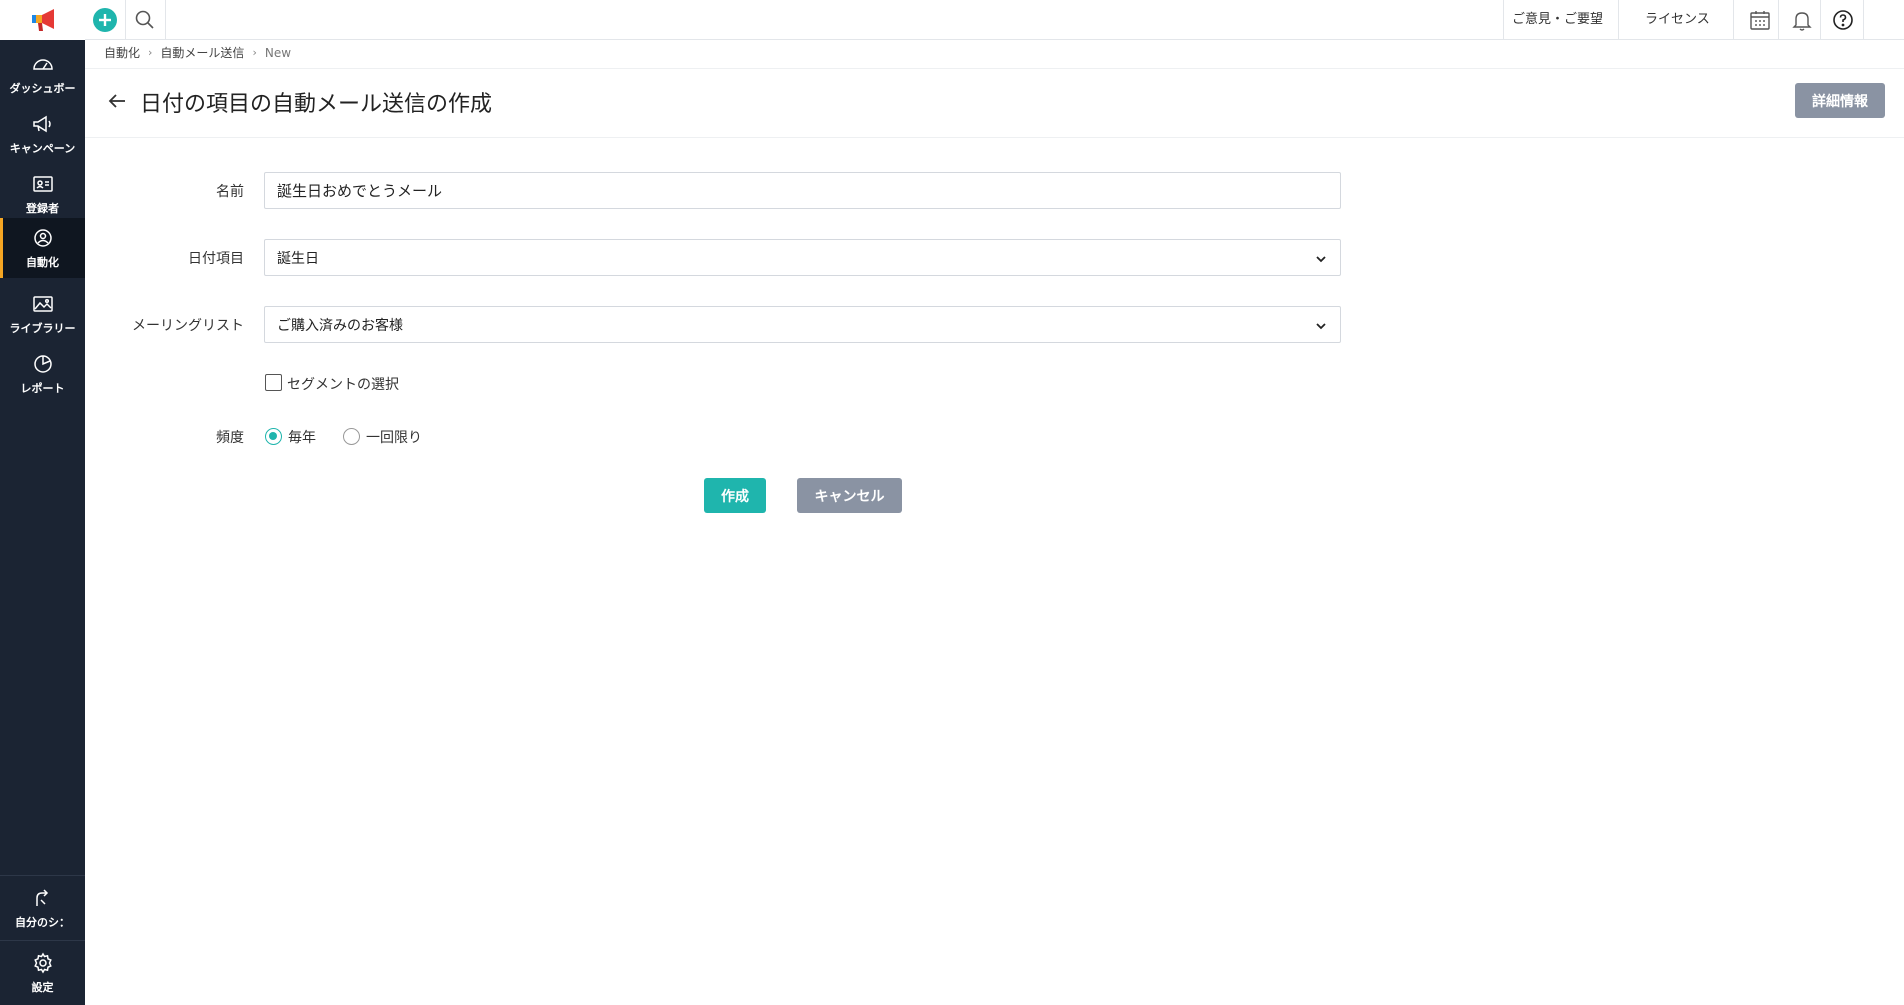  What do you see at coordinates (735, 495) in the screenshot?
I see `create-button: 作成` at bounding box center [735, 495].